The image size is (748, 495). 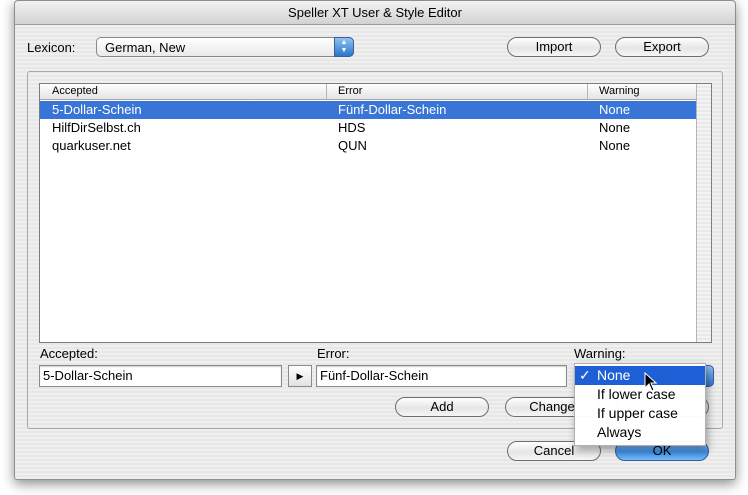 I want to click on column-header-warning: Warning, so click(x=619, y=91).